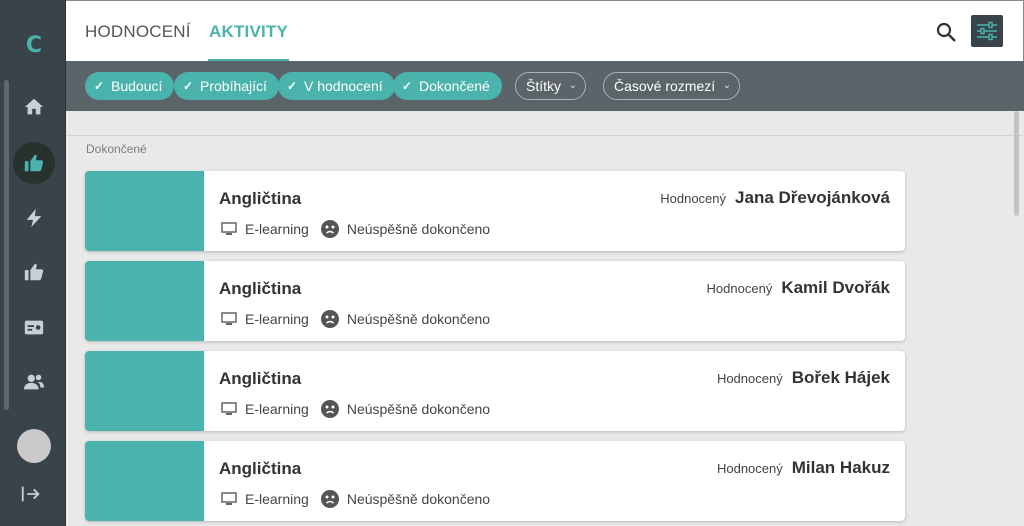  What do you see at coordinates (946, 32) in the screenshot?
I see `search-icon` at bounding box center [946, 32].